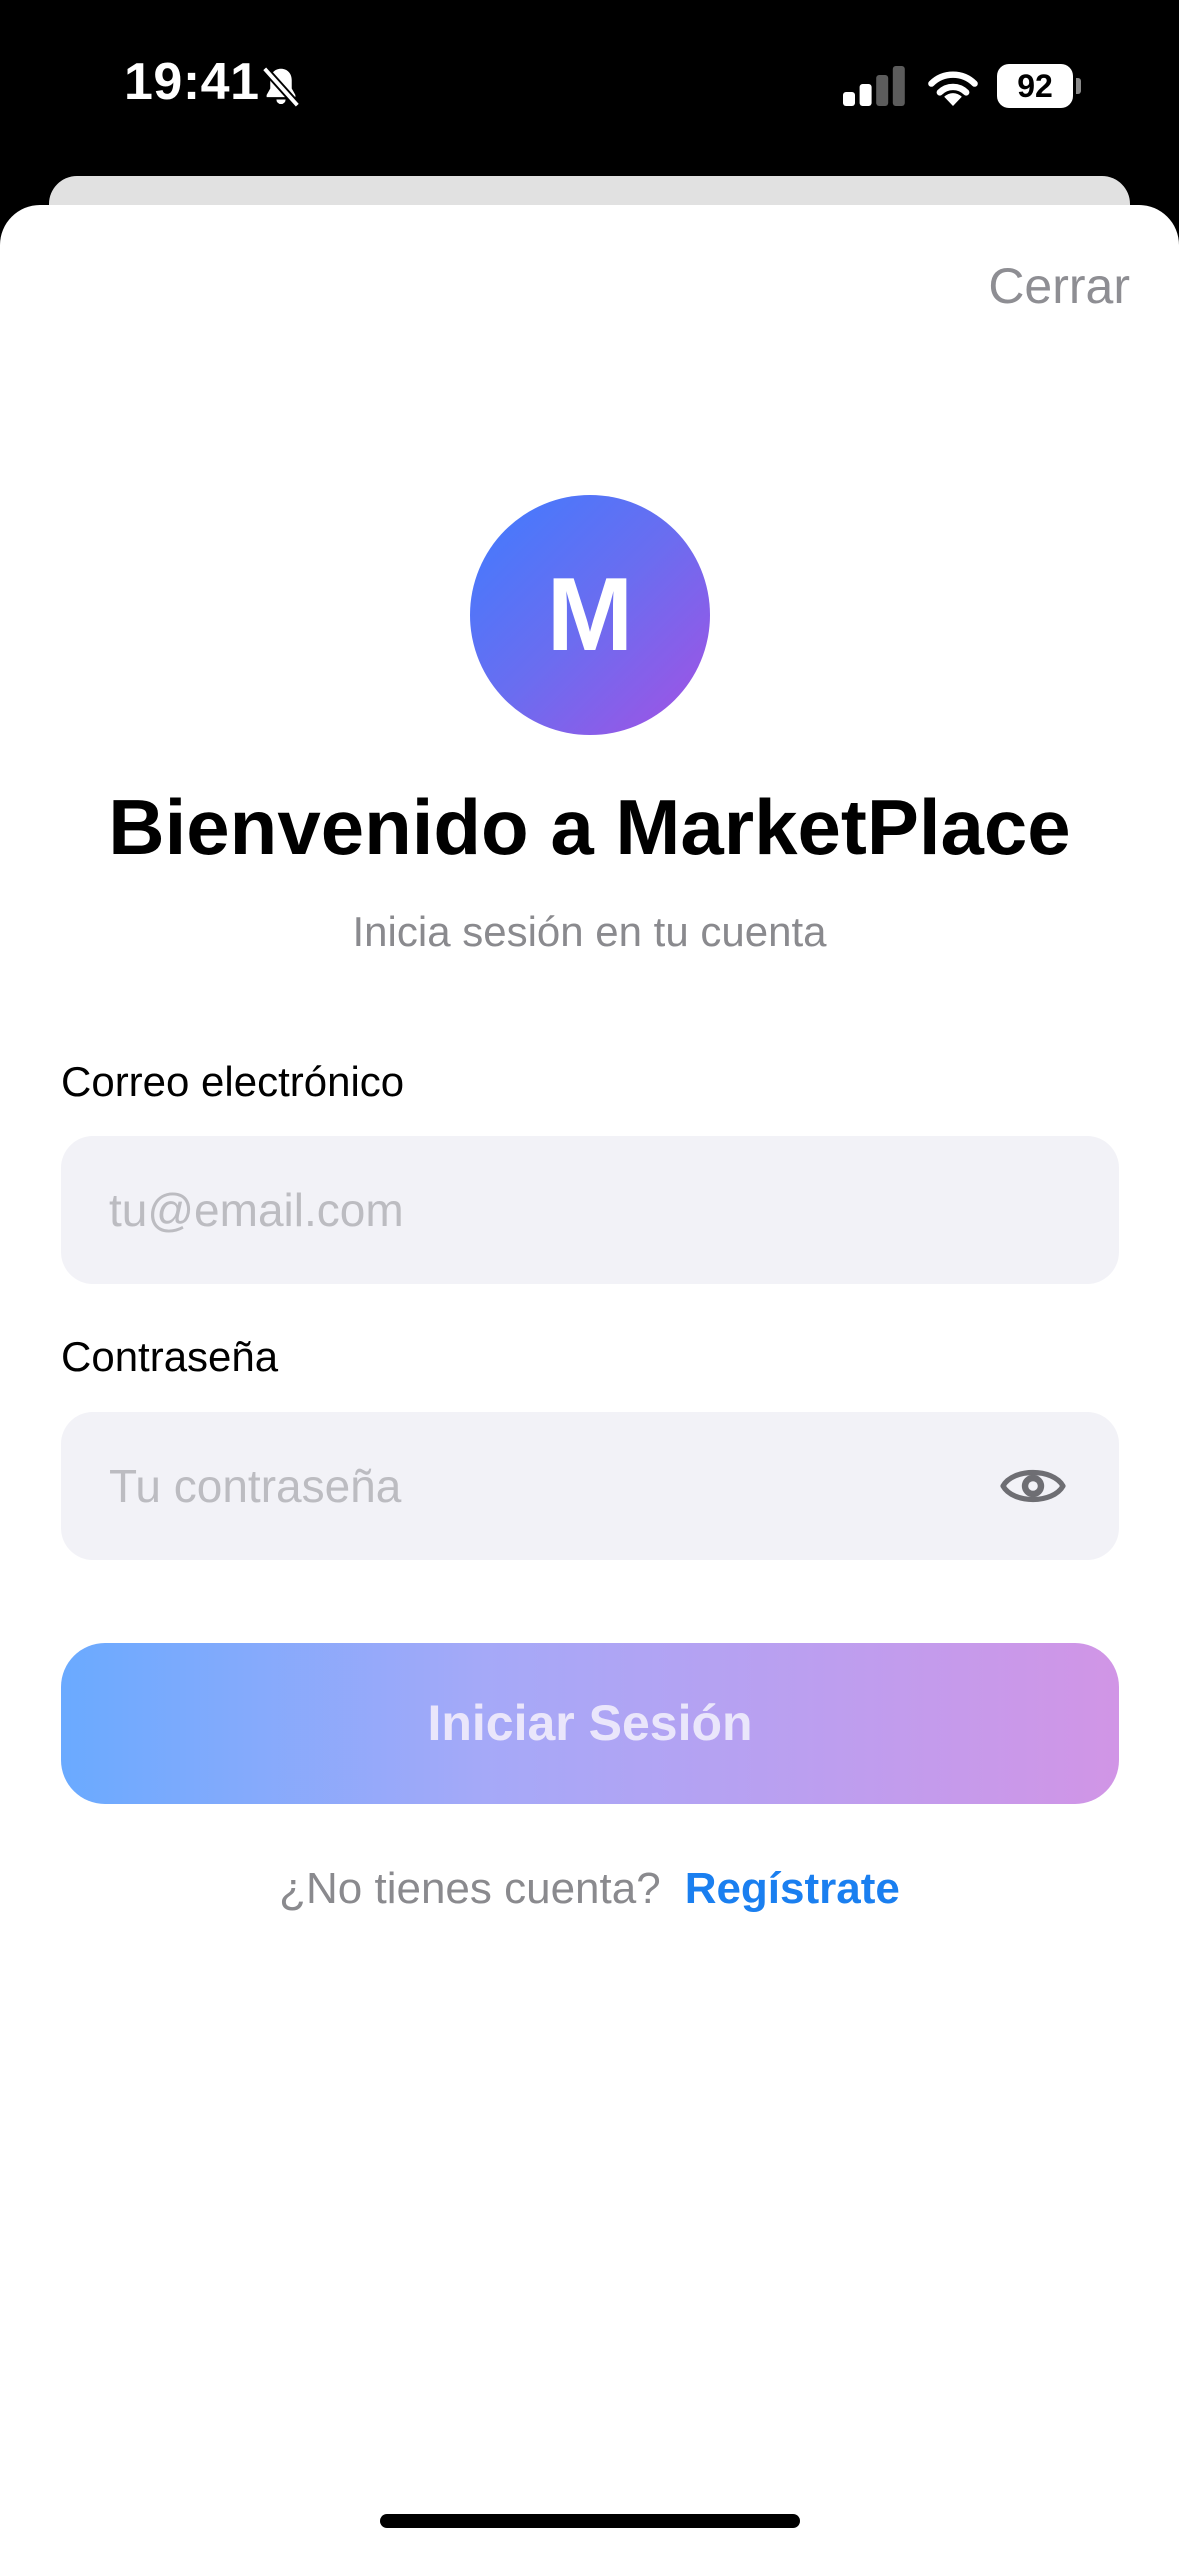  Describe the element at coordinates (281, 87) in the screenshot. I see `bell-off-icon` at that location.